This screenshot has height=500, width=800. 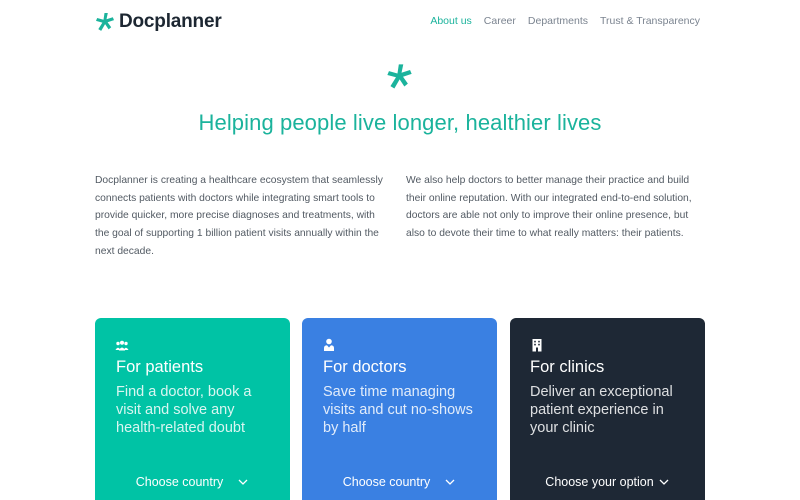 What do you see at coordinates (329, 344) in the screenshot?
I see `doctor-icon` at bounding box center [329, 344].